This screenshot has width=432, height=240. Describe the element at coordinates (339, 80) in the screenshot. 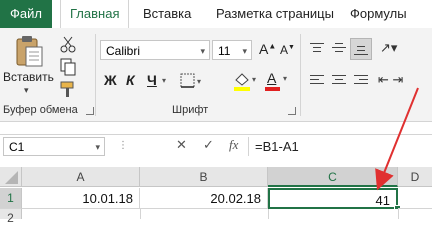

I see `align-center-icon` at that location.